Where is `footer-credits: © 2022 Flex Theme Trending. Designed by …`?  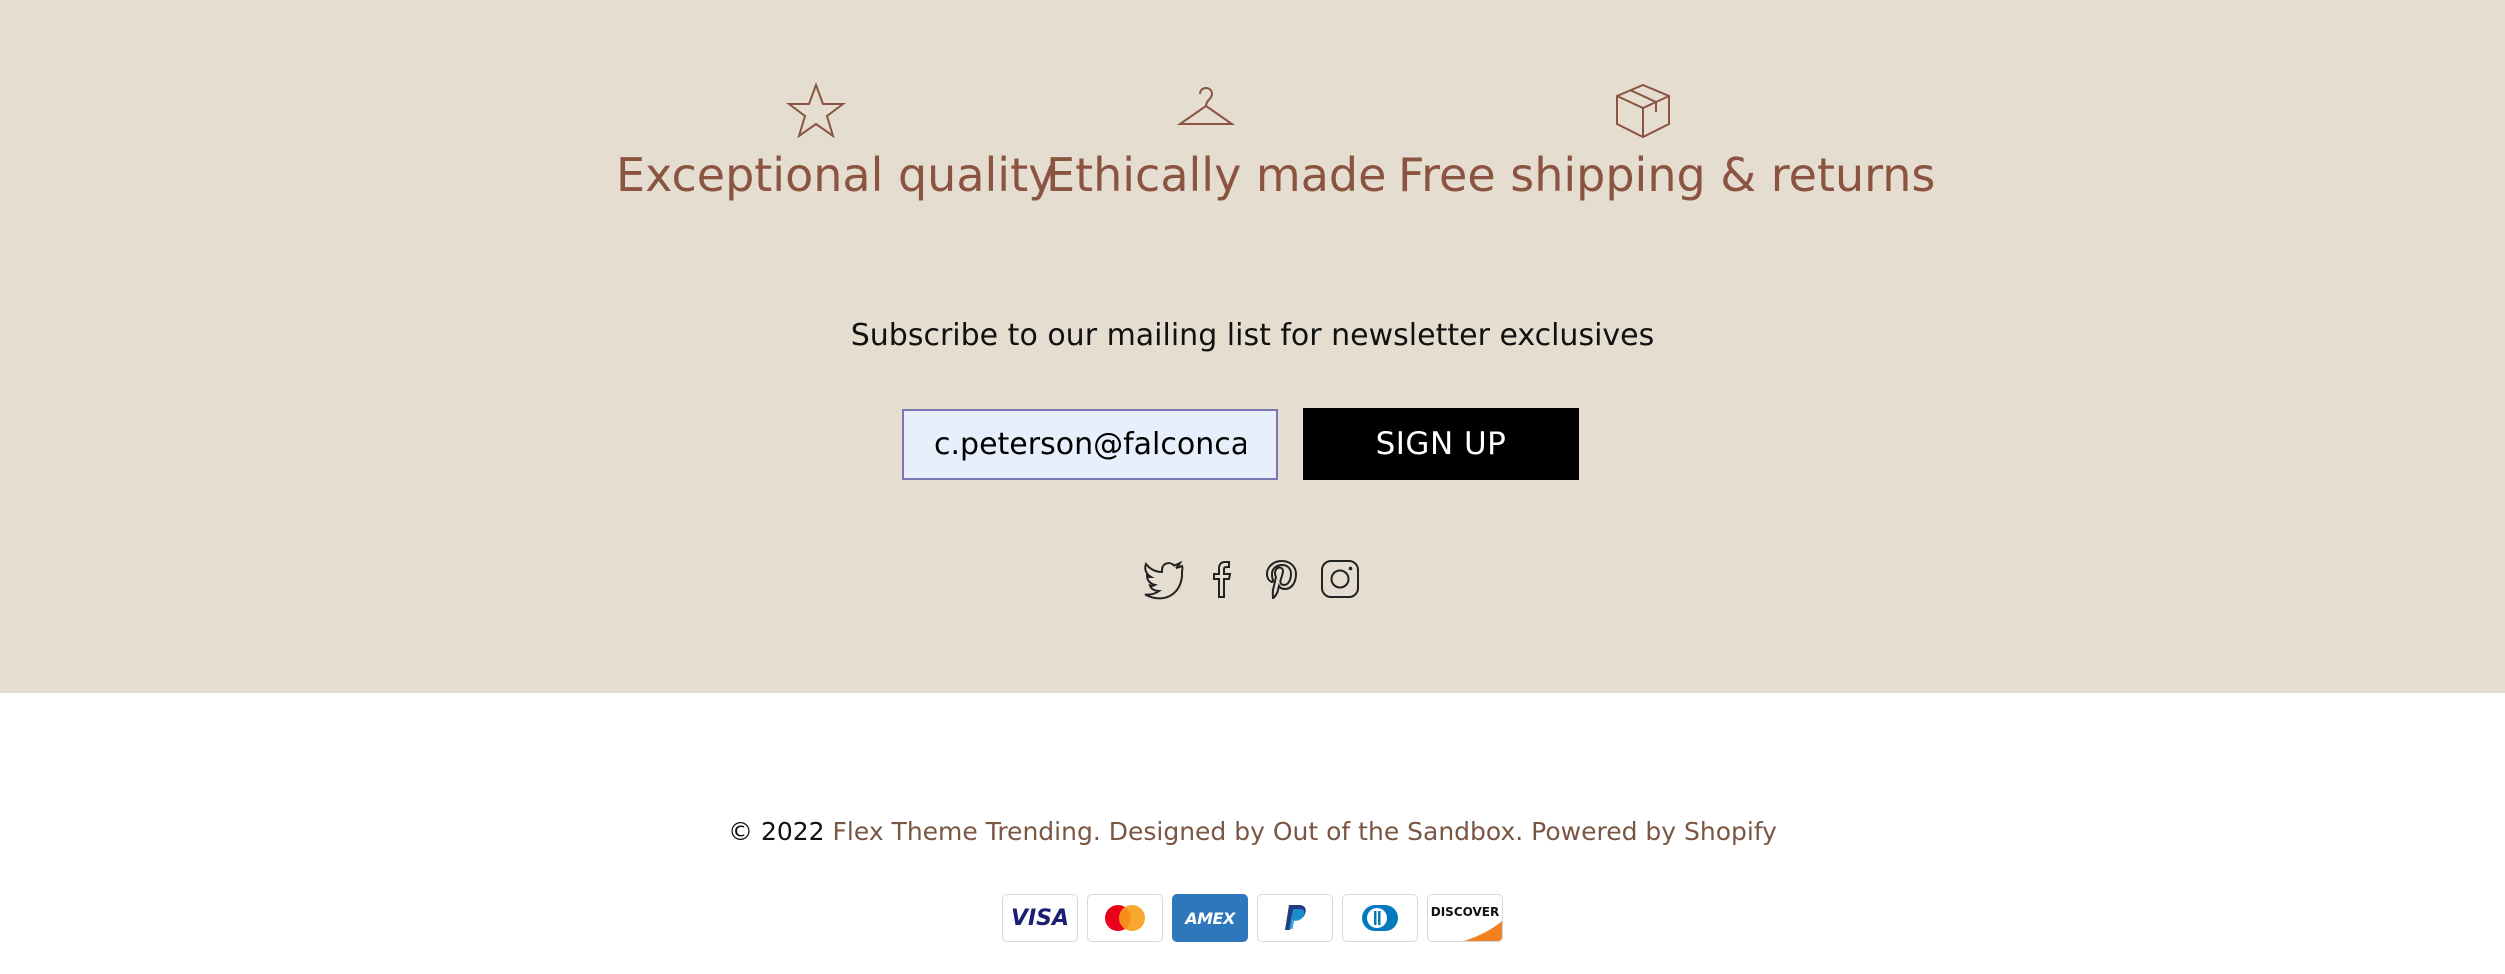
footer-credits: © 2022 Flex Theme Trending. Designed by … is located at coordinates (1252, 831).